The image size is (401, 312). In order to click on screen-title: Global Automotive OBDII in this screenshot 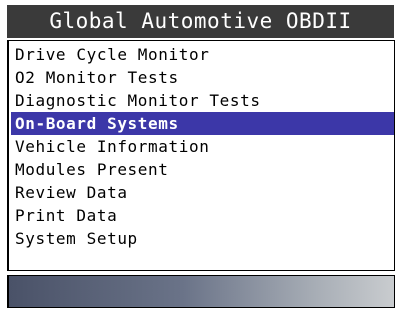, I will do `click(200, 21)`.